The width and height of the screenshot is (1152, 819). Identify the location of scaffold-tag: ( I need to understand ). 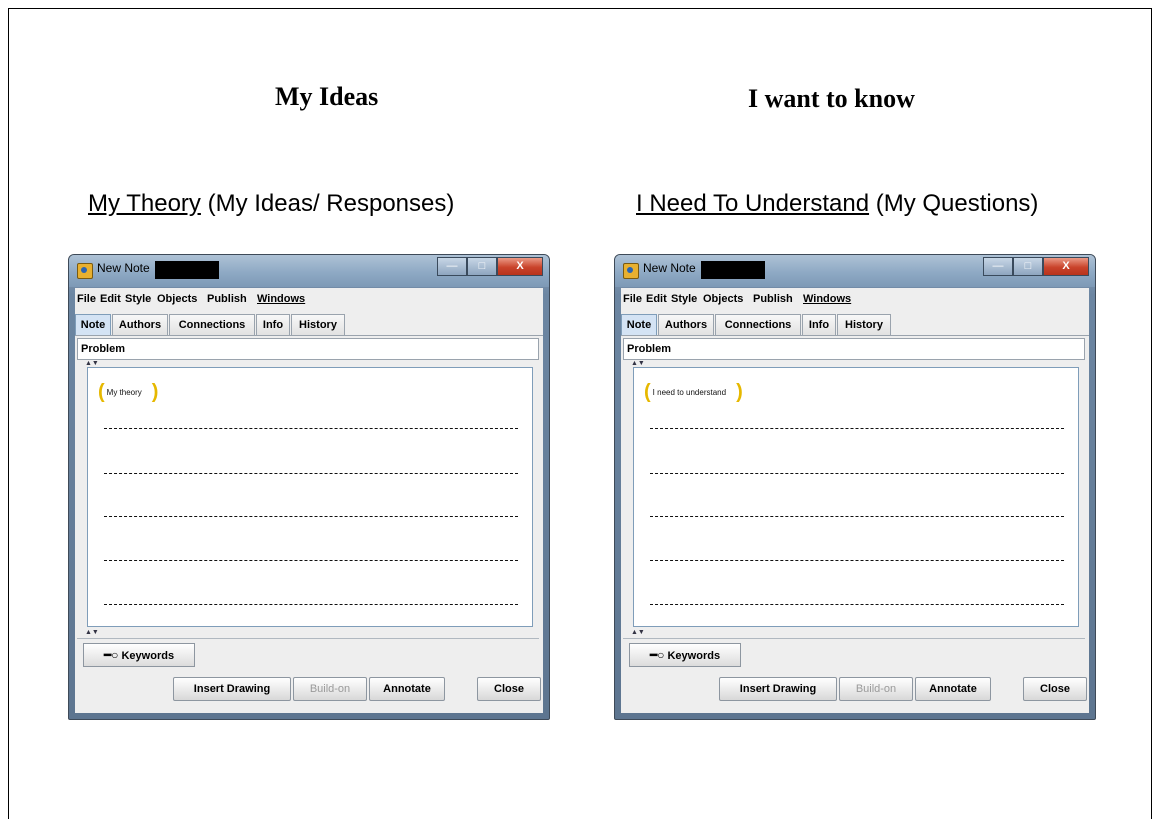
(693, 392).